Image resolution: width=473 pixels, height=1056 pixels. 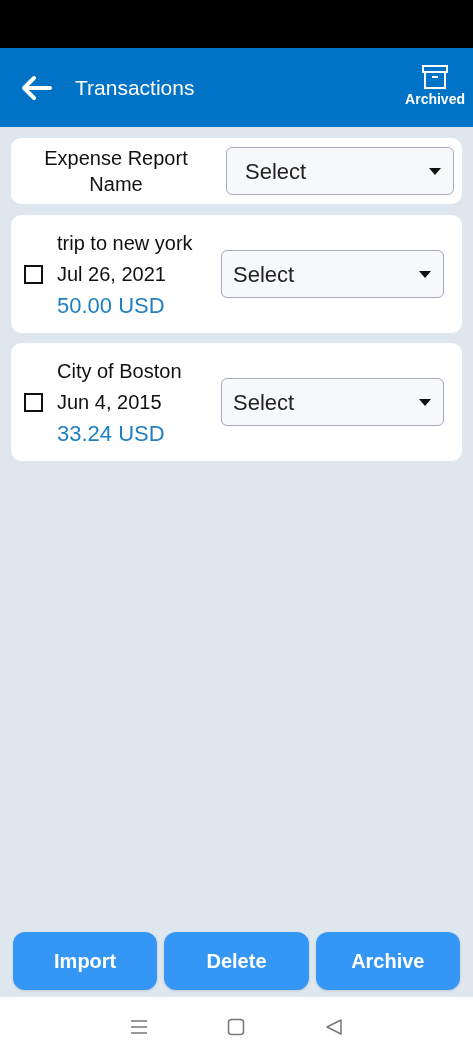 What do you see at coordinates (120, 371) in the screenshot?
I see `transaction-name: City of Boston` at bounding box center [120, 371].